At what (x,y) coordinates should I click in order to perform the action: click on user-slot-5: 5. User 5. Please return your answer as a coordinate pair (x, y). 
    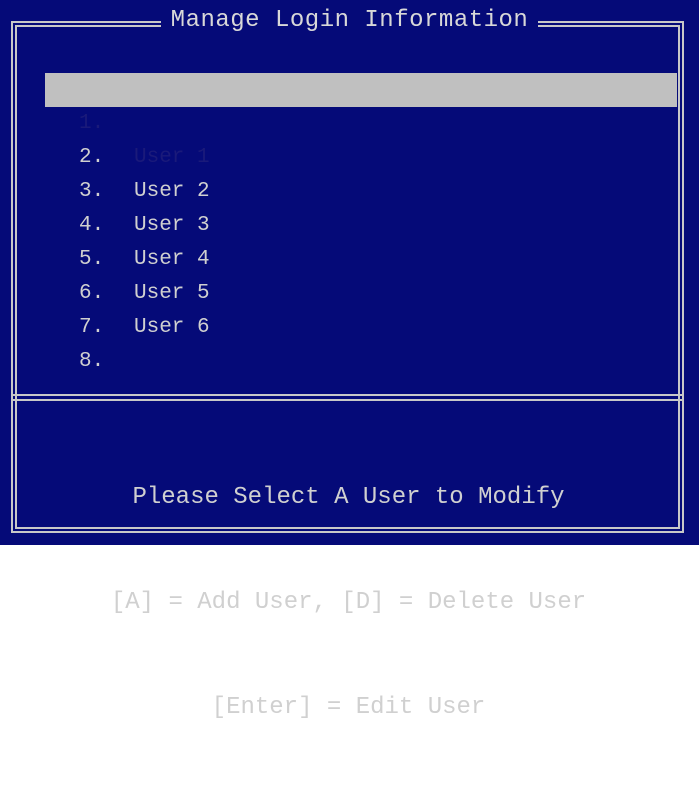
    Looking at the image, I should click on (361, 257).